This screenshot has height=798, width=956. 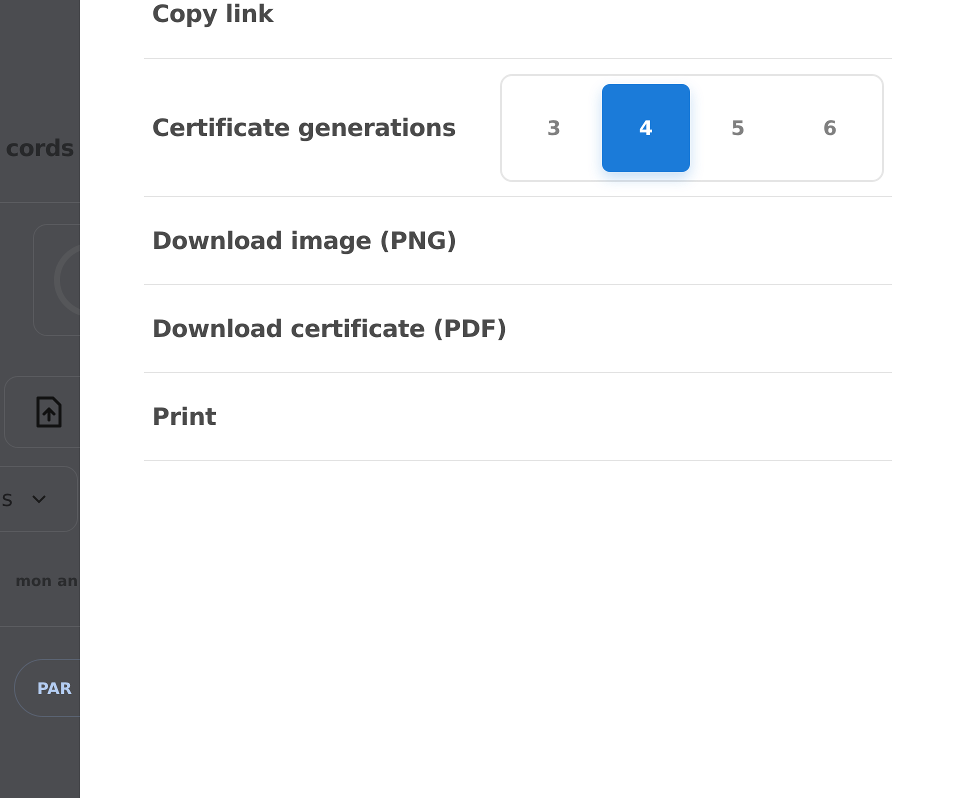 I want to click on segment-option: 3, so click(x=554, y=128).